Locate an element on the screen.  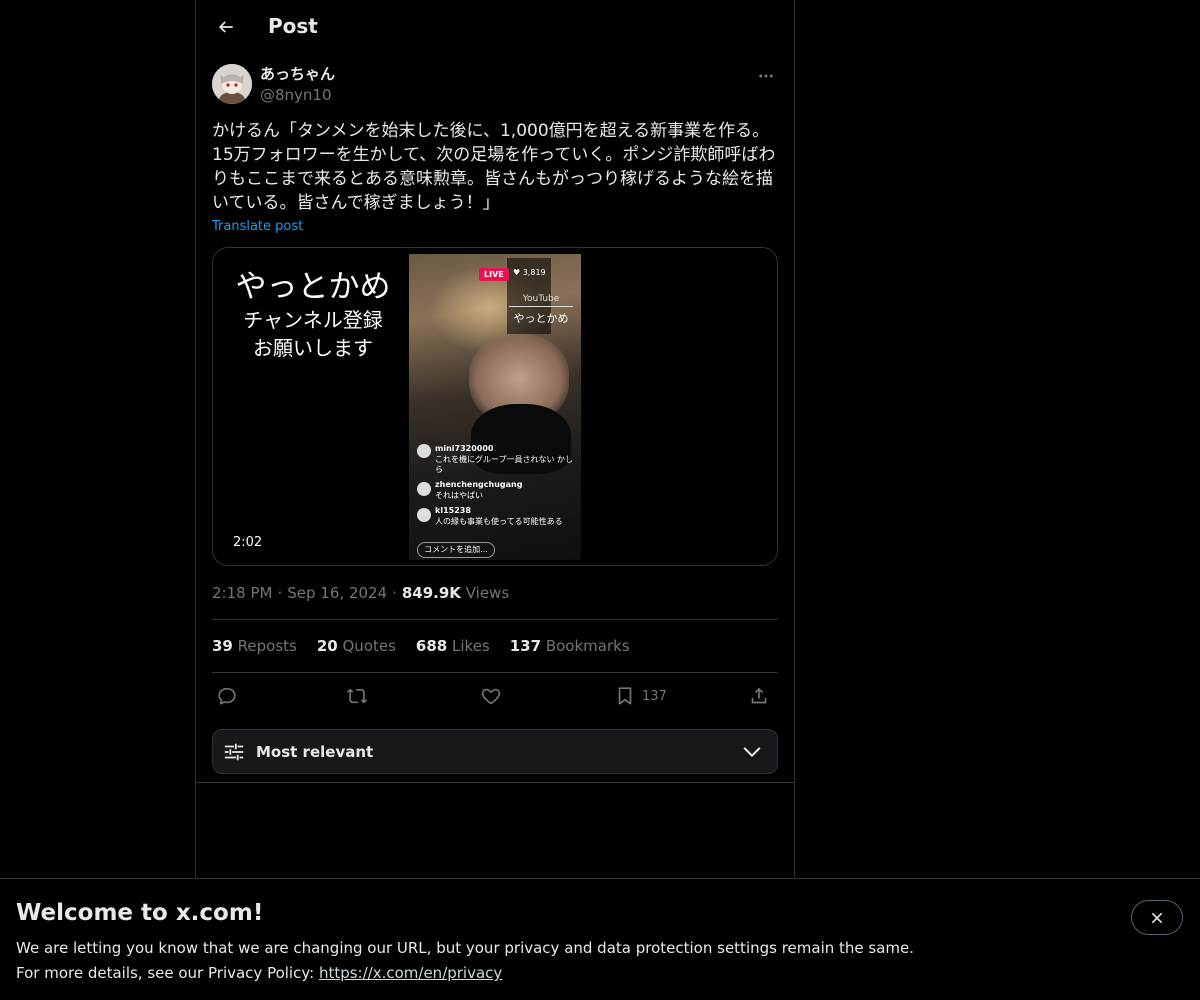
post-author: あっちゃん @8nyn10 is located at coordinates (495, 86).